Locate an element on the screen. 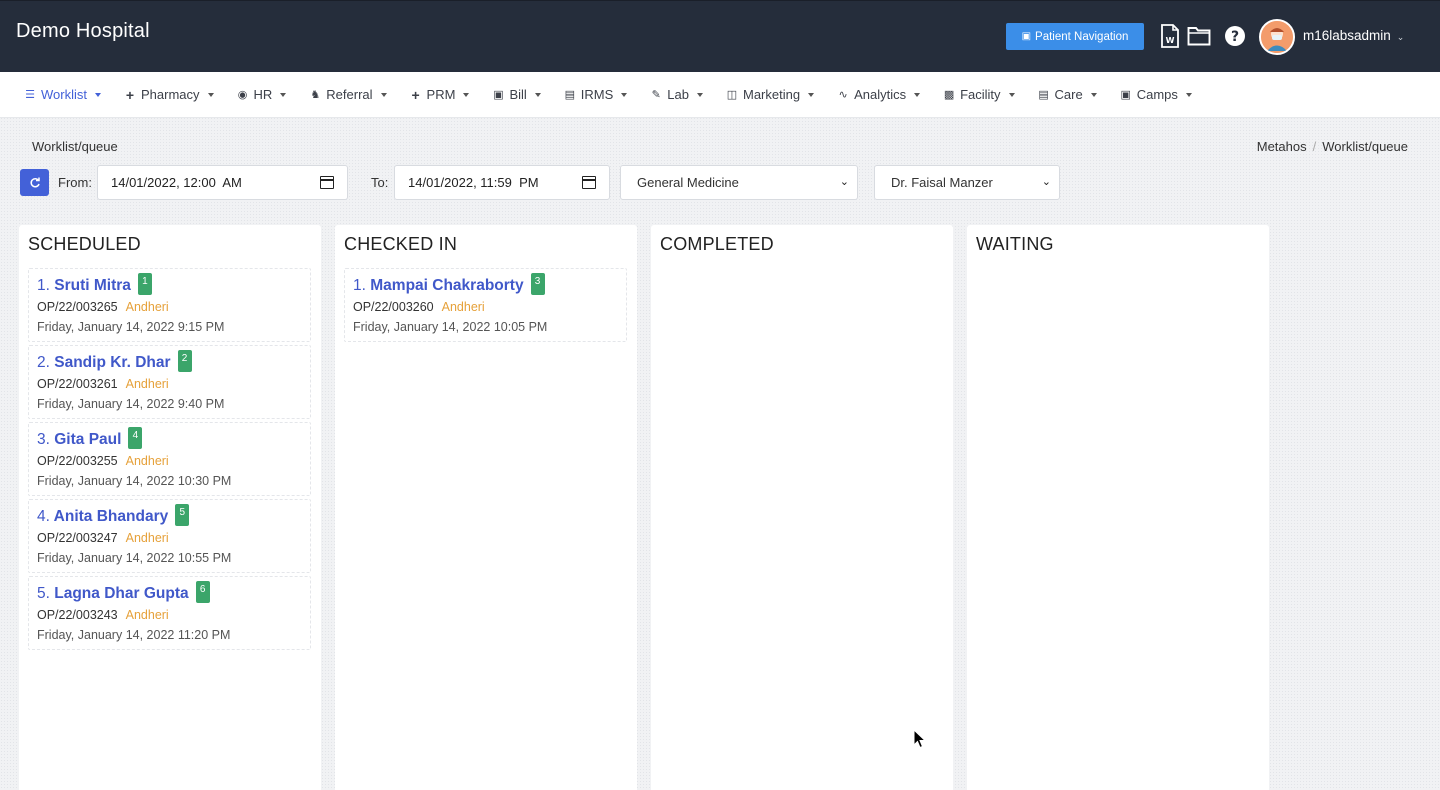 The width and height of the screenshot is (1440, 790). pen-icon: ✎ is located at coordinates (656, 95).